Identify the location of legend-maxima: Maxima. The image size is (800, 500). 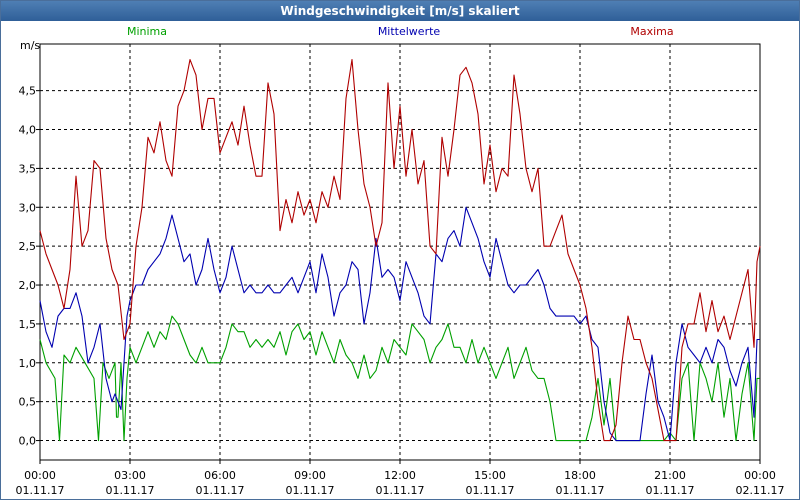
(651, 31).